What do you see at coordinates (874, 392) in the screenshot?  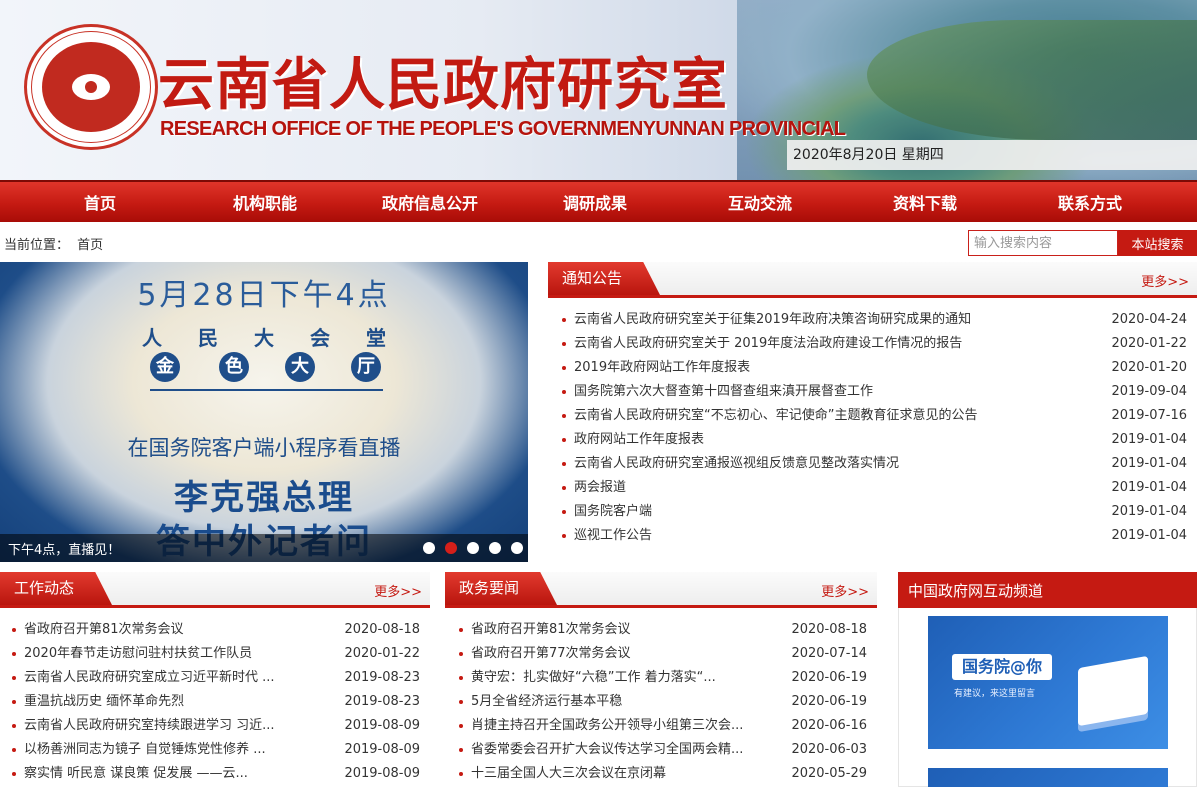 I see `list-item: 国务院第六次大督查第十四督查组来滇开展督查工作 2019-09-04` at bounding box center [874, 392].